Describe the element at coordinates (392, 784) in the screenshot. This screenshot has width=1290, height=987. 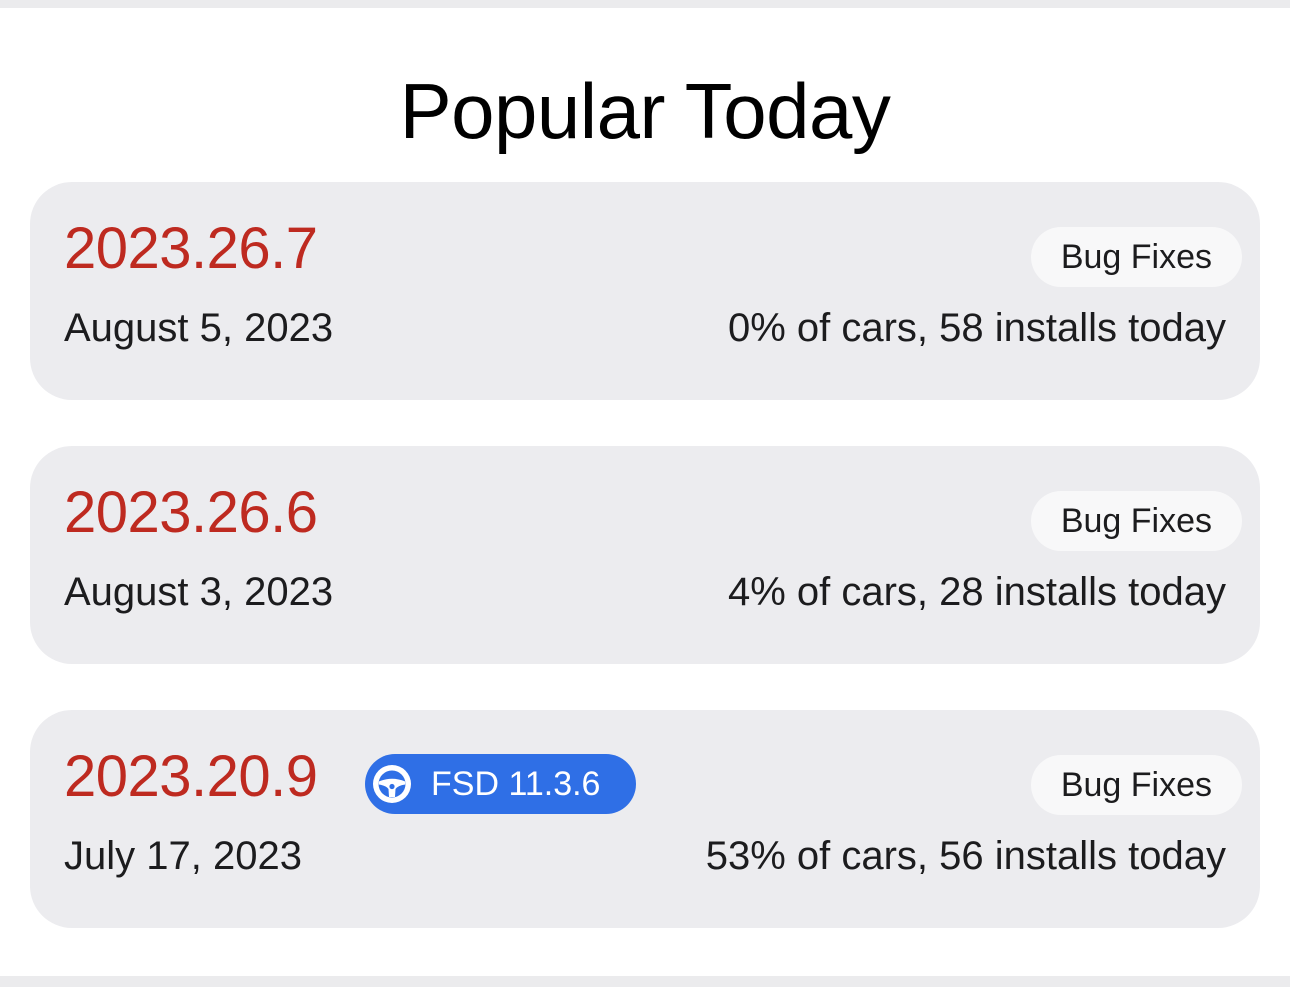
I see `steering-wheel-icon` at that location.